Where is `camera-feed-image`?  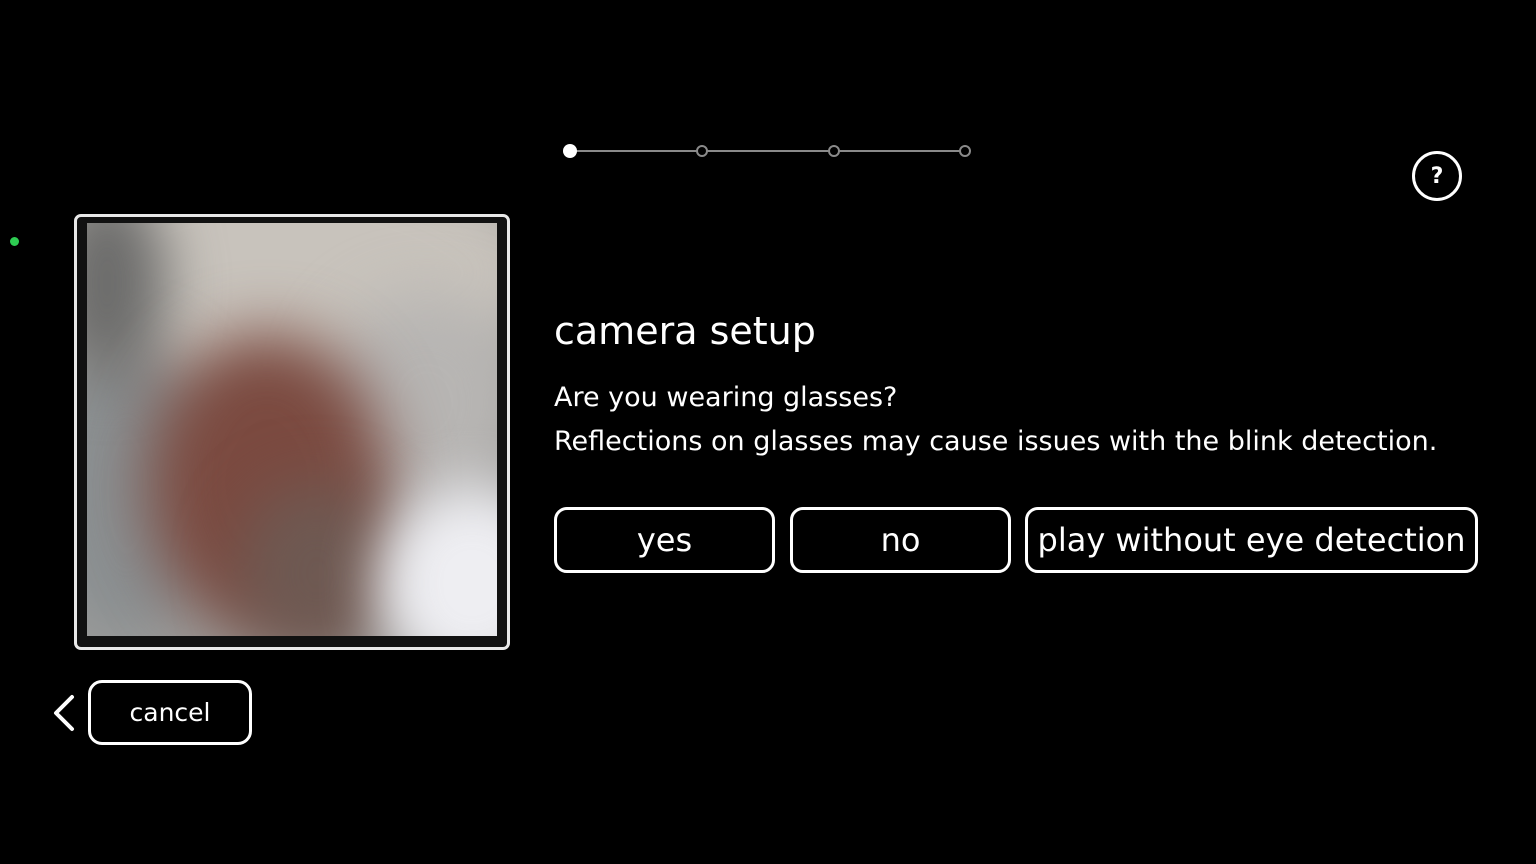 camera-feed-image is located at coordinates (292, 429).